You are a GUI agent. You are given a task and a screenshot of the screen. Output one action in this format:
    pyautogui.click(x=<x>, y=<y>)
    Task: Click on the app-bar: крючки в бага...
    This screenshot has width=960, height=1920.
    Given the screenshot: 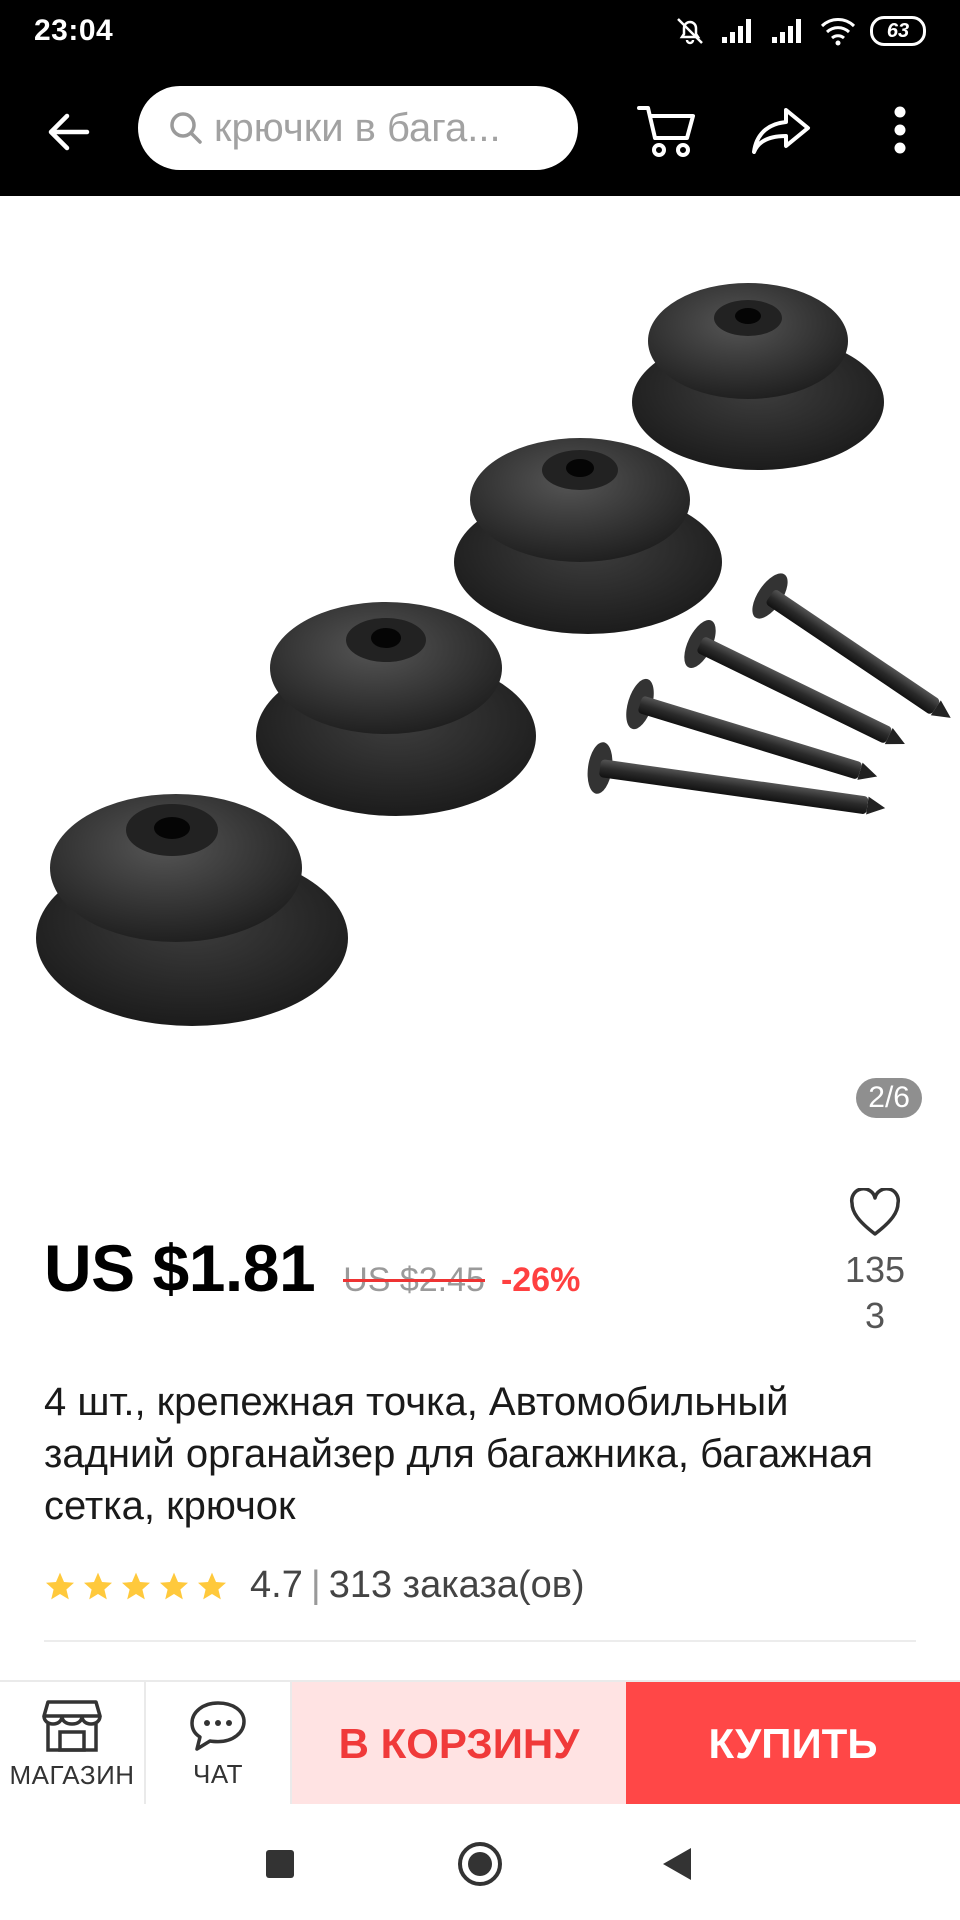 What is the action you would take?
    pyautogui.click(x=480, y=129)
    